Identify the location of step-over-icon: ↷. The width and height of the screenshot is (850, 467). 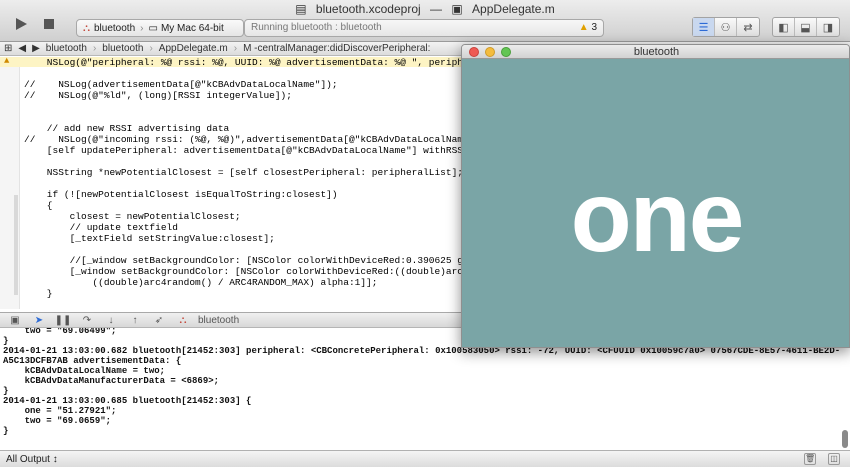
(87, 320).